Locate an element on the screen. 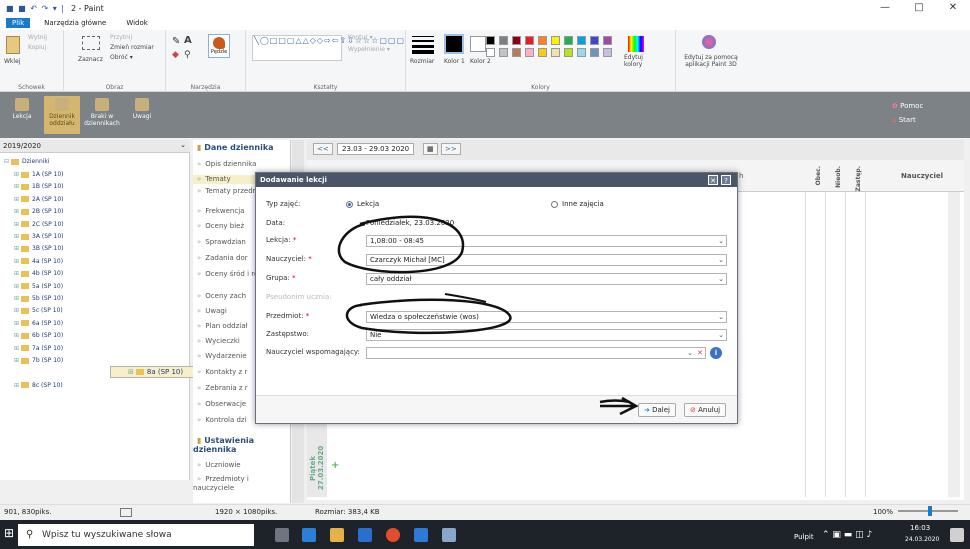 Image resolution: width=970 pixels, height=549 pixels. outline-button: Kontur ▾ is located at coordinates (360, 37).